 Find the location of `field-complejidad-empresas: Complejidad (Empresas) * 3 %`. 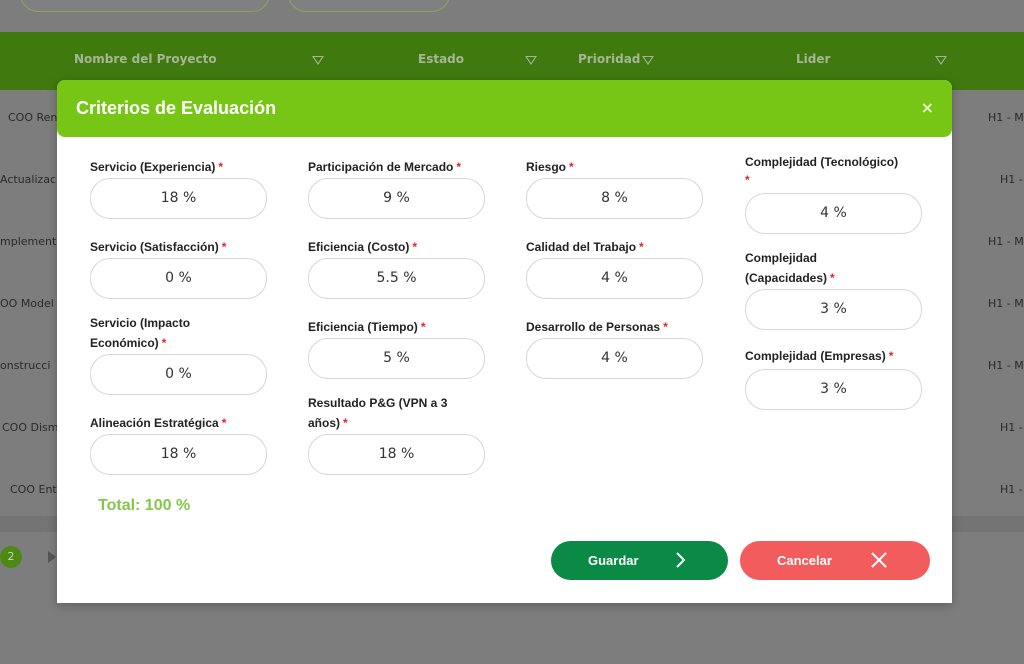

field-complejidad-empresas: Complejidad (Empresas) * 3 % is located at coordinates (833, 378).